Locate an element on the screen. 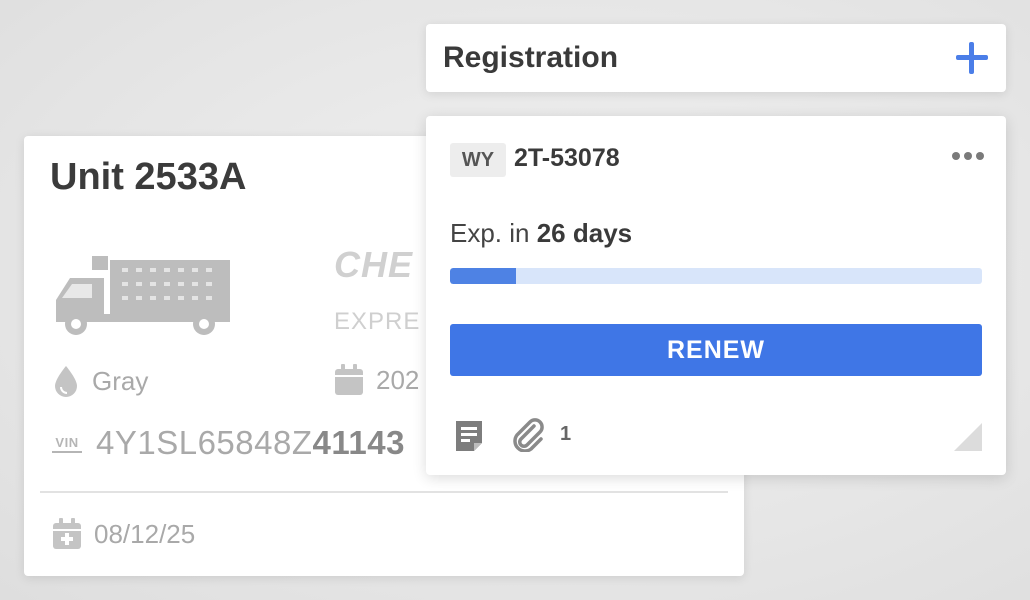 The width and height of the screenshot is (1030, 600). attachments-button: 1 is located at coordinates (540, 434).